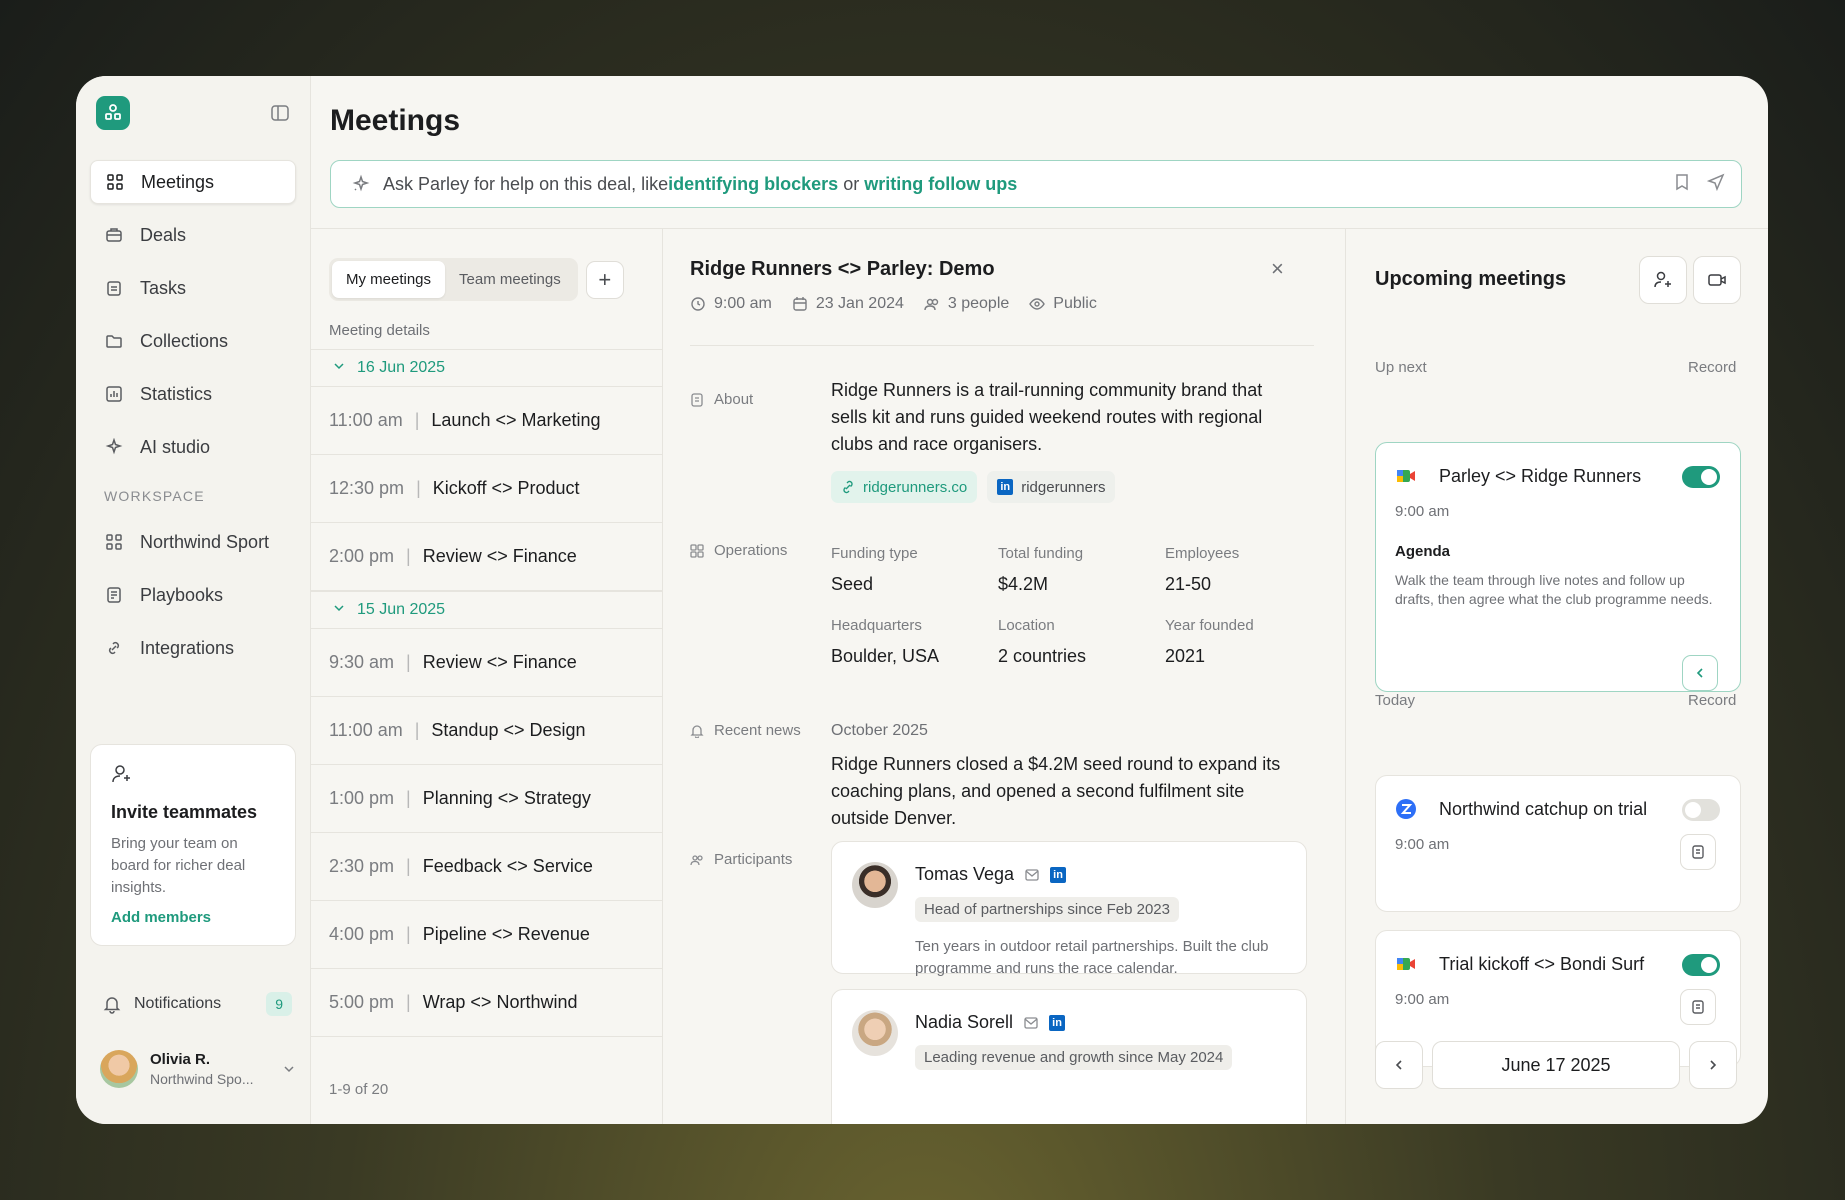 The height and width of the screenshot is (1200, 1845). I want to click on meeting-row: 4:00 pm | Pipeline <> Revenue, so click(486, 935).